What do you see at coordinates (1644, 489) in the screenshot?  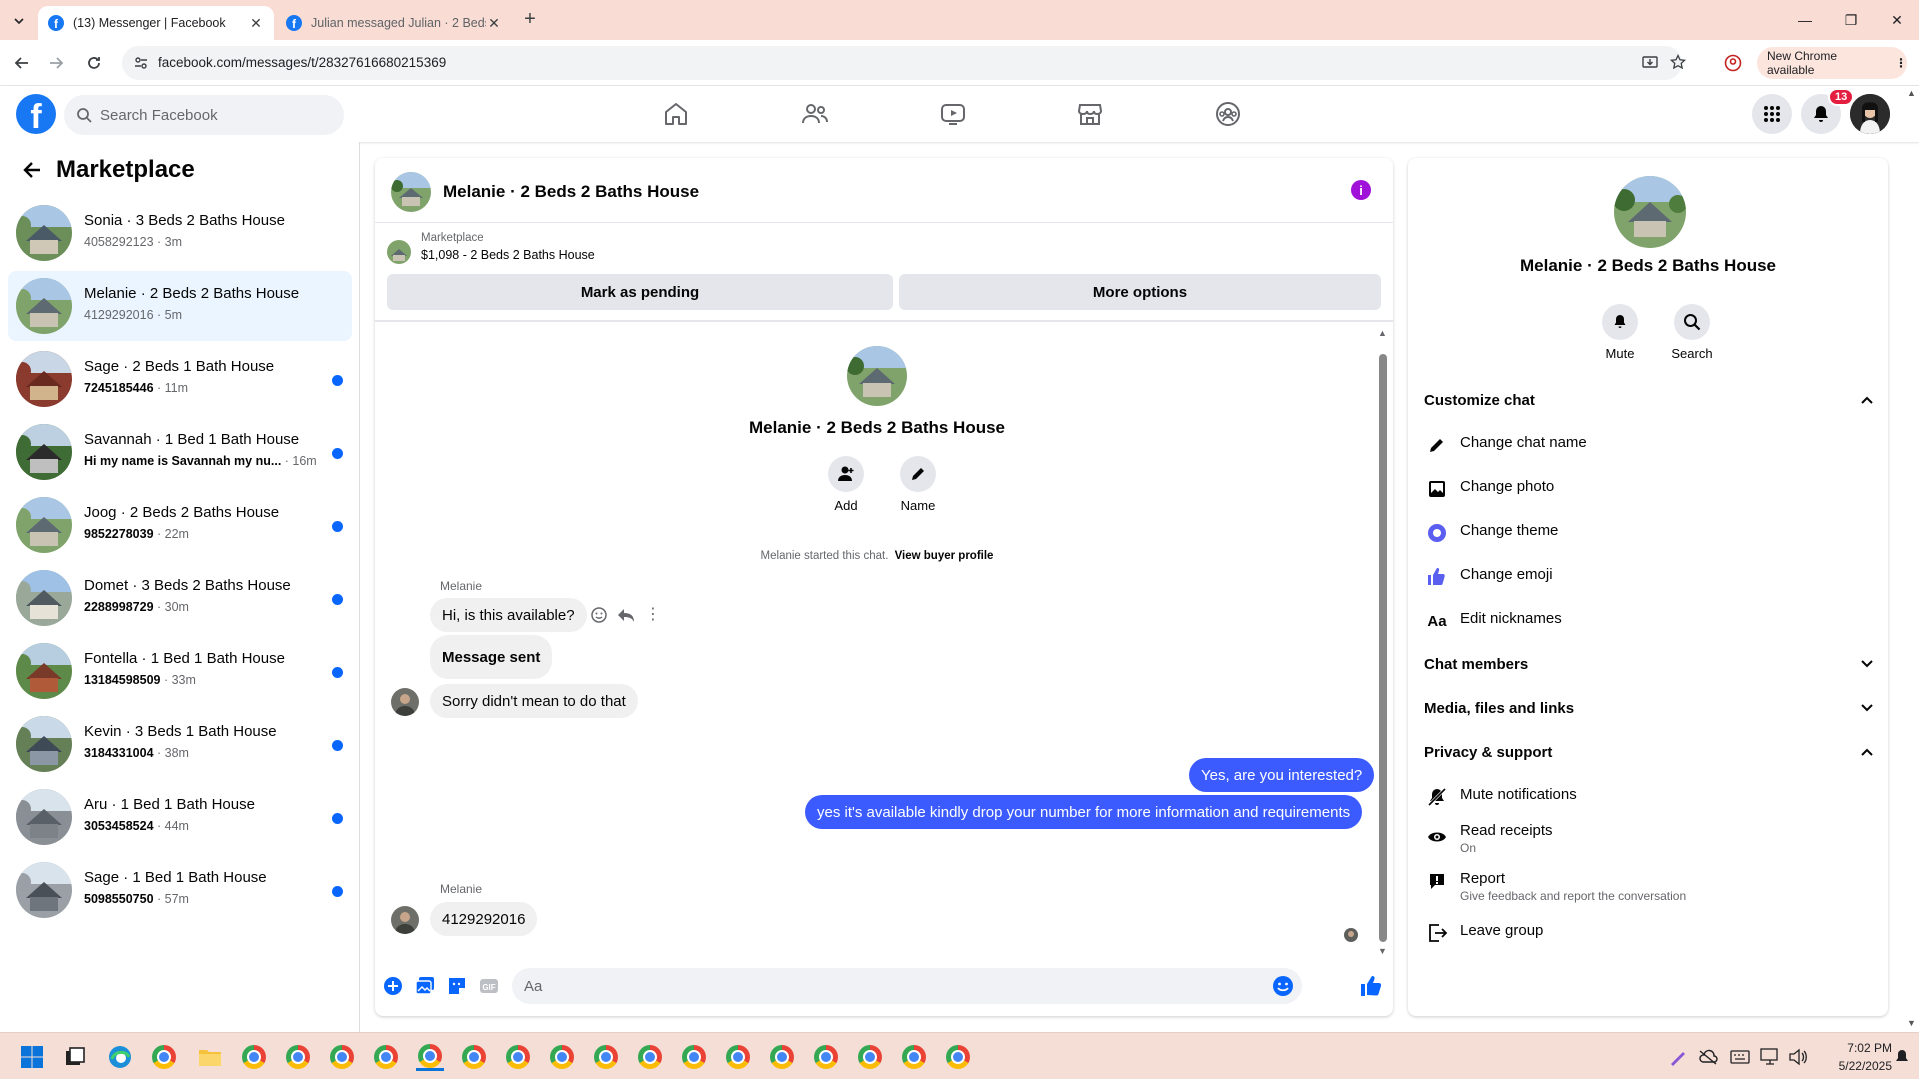 I see `change-photo-item: Change photo` at bounding box center [1644, 489].